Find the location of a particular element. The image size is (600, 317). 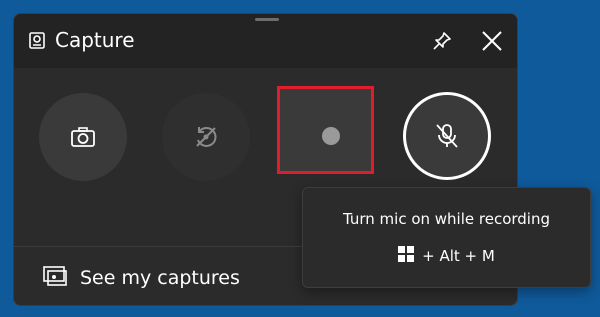

mic-toggle-button is located at coordinates (447, 136).